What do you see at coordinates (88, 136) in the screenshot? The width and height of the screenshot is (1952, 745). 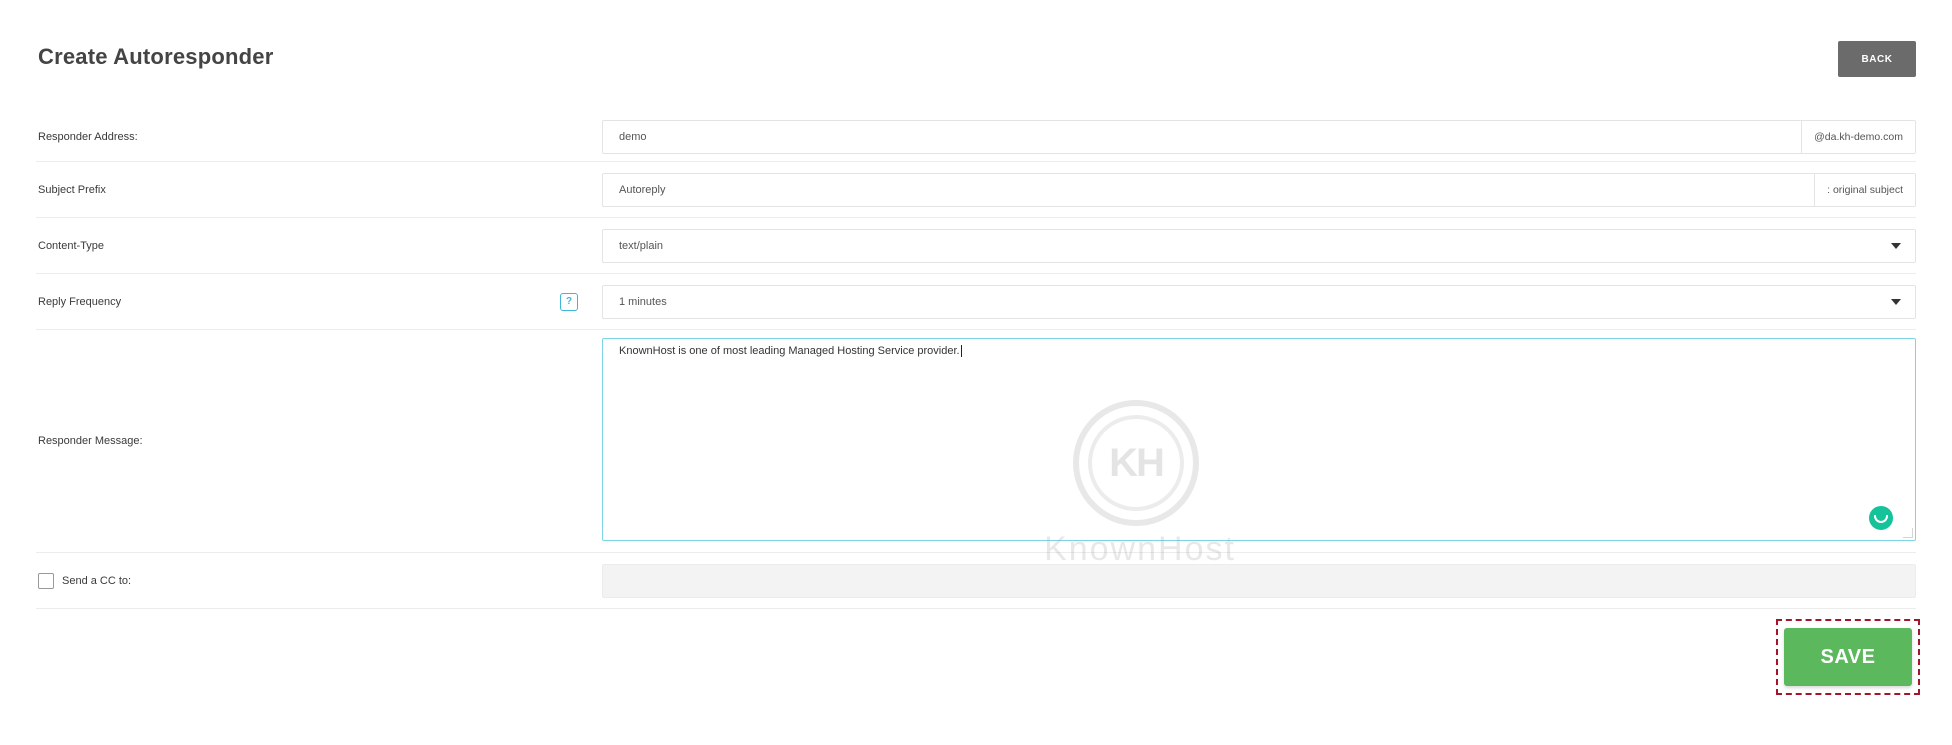 I see `responder-address-label: Responder Address:` at bounding box center [88, 136].